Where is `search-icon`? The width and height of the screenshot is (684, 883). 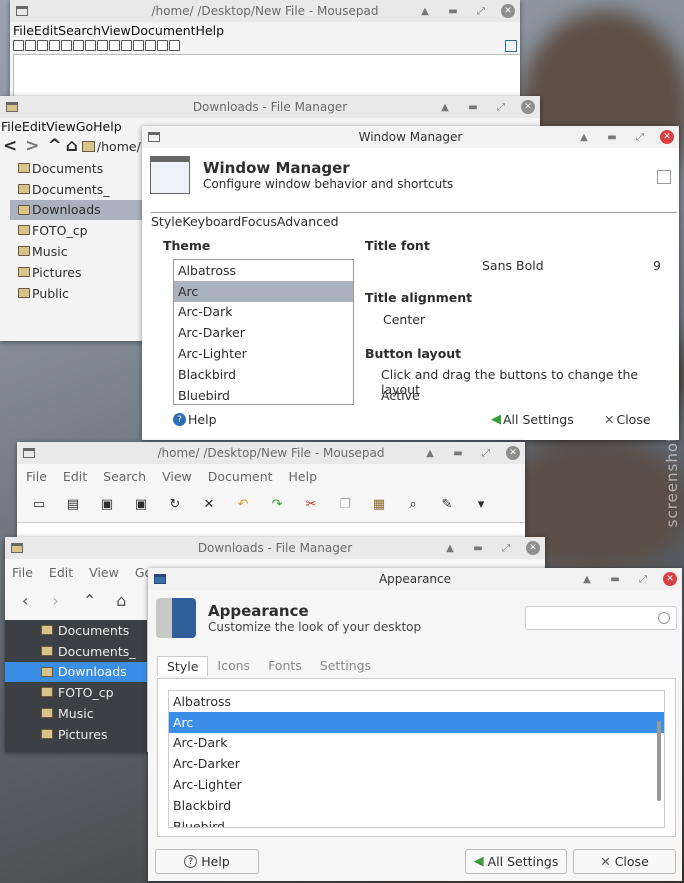
search-icon is located at coordinates (664, 177).